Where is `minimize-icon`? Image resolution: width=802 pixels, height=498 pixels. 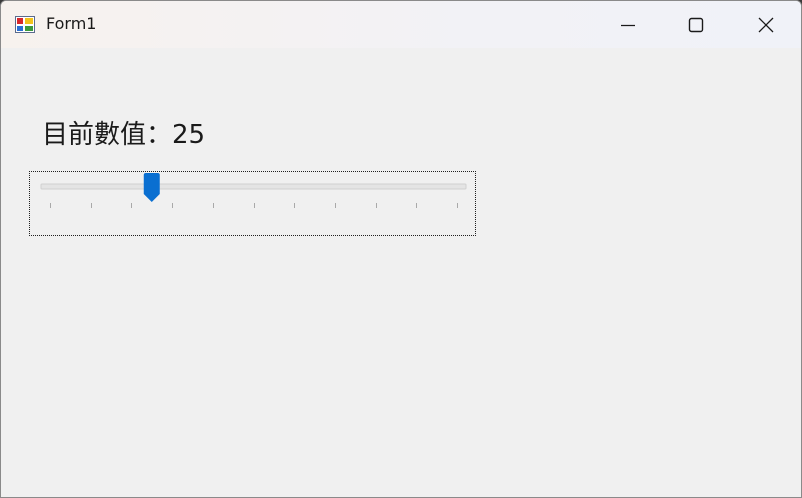
minimize-icon is located at coordinates (628, 25).